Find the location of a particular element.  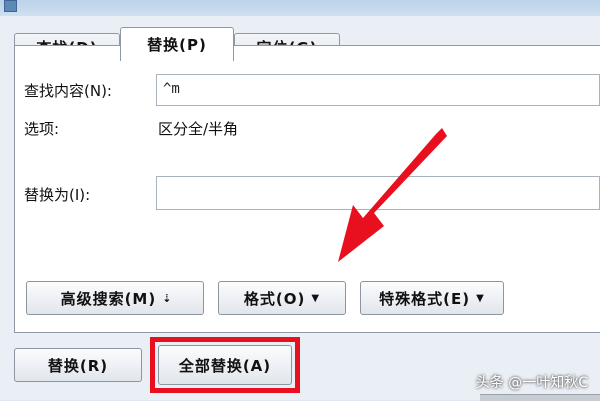

options-value: 区分全/半角 is located at coordinates (198, 129).